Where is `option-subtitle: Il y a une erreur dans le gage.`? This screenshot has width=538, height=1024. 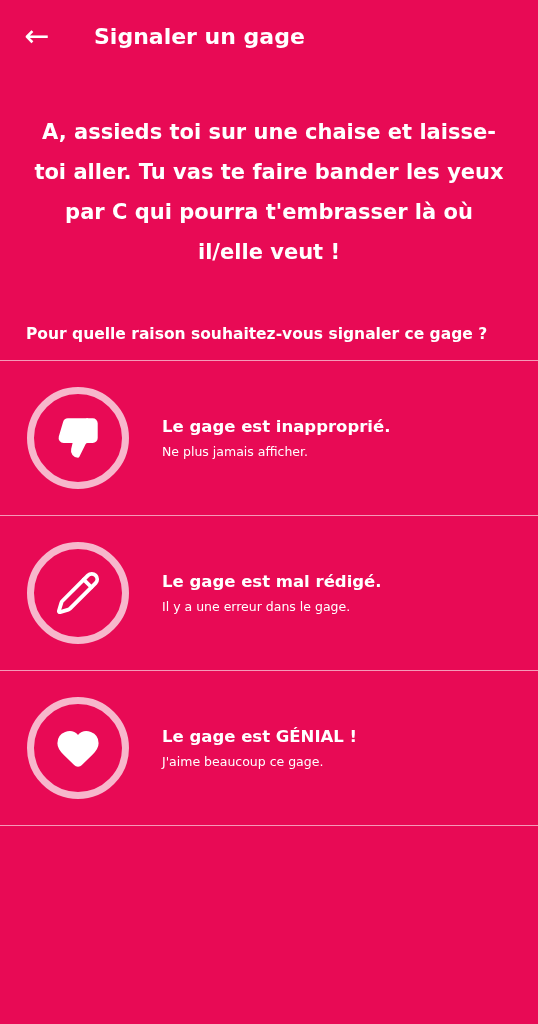 option-subtitle: Il y a une erreur dans le gage. is located at coordinates (257, 606).